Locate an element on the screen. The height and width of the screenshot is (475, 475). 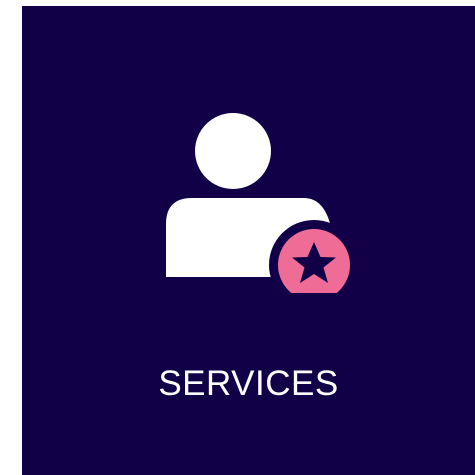
user-head-icon is located at coordinates (233, 151).